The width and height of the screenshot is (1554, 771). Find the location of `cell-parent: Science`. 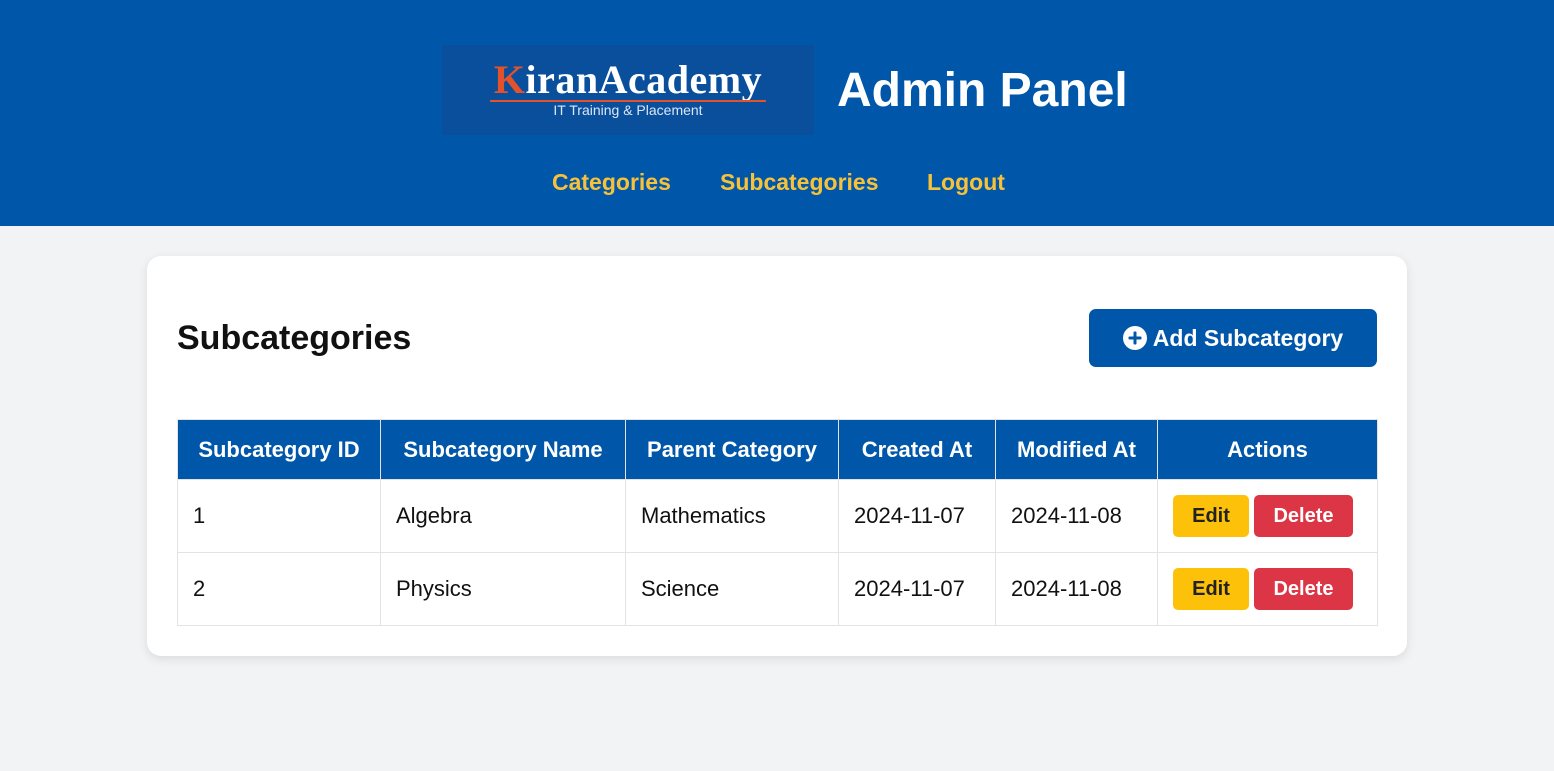

cell-parent: Science is located at coordinates (732, 589).